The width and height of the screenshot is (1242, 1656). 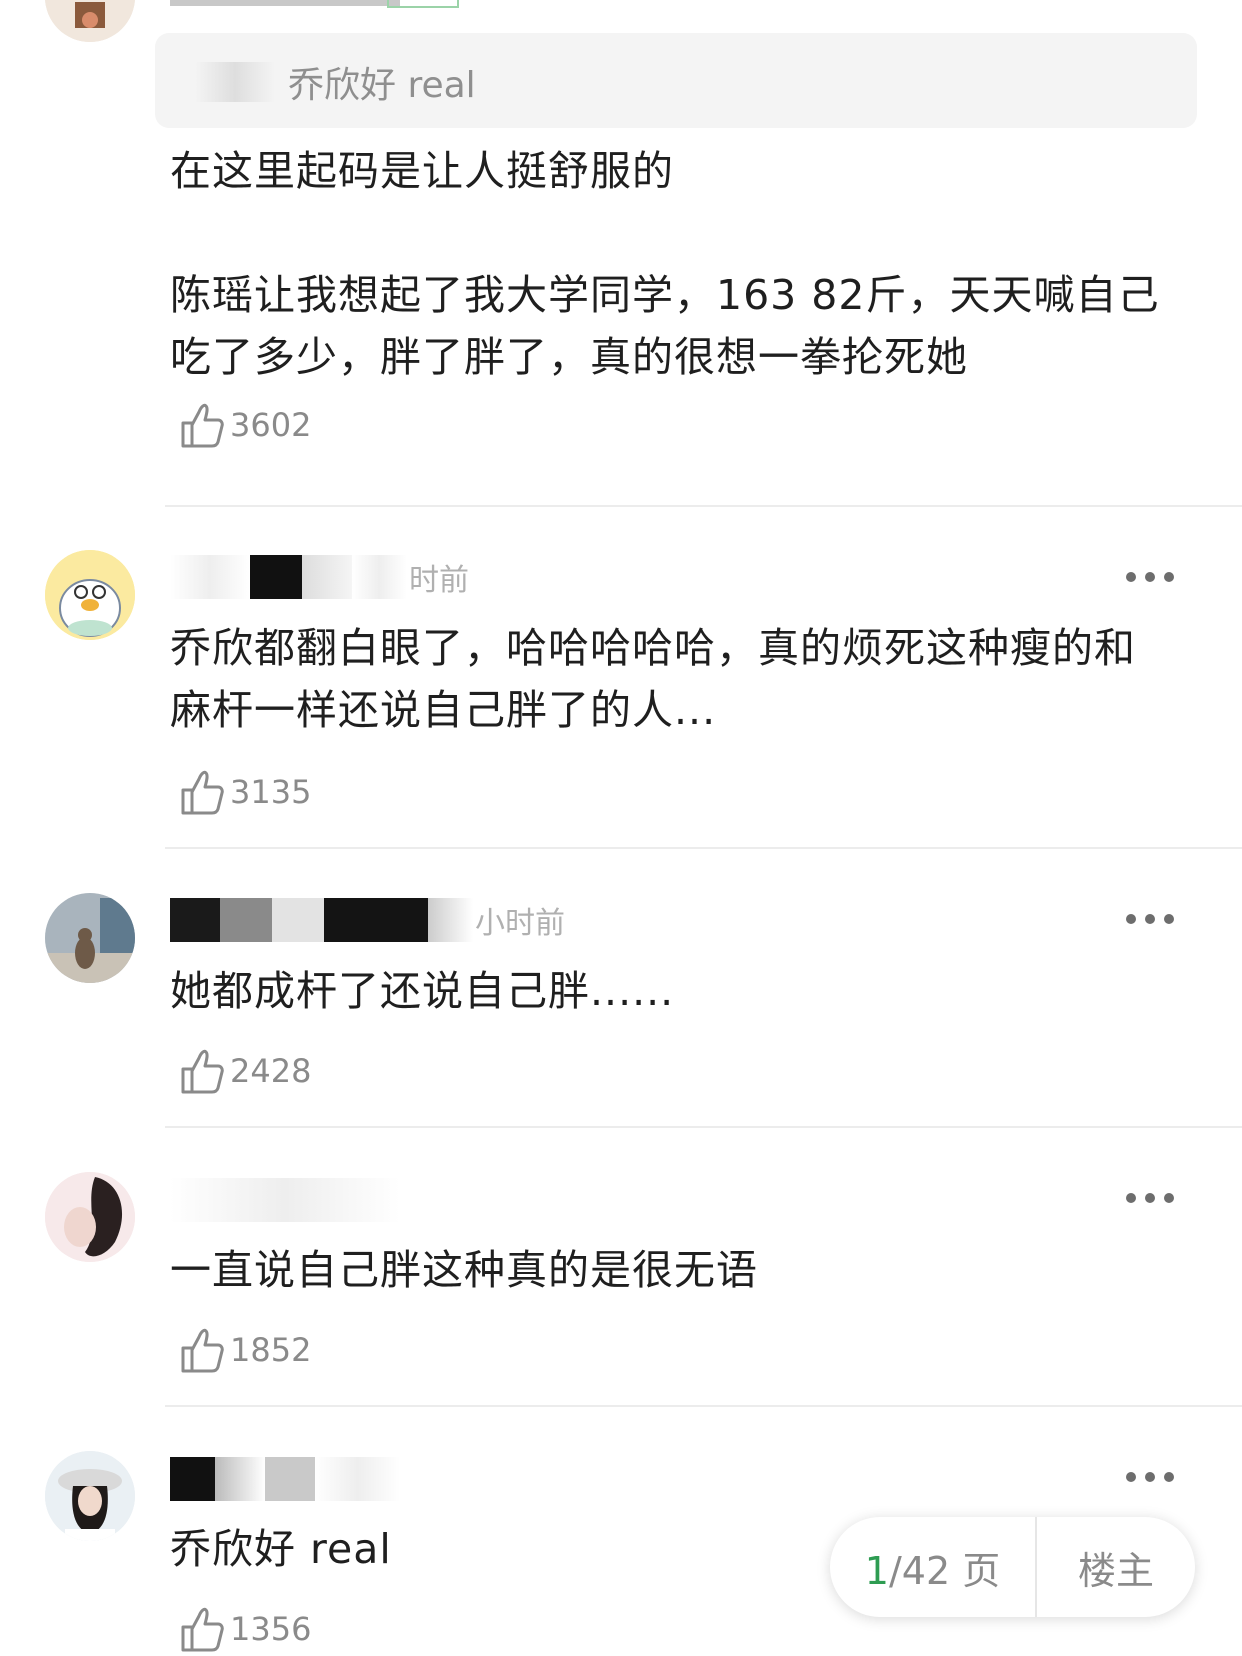 What do you see at coordinates (235, 82) in the screenshot?
I see `quote-author-redacted` at bounding box center [235, 82].